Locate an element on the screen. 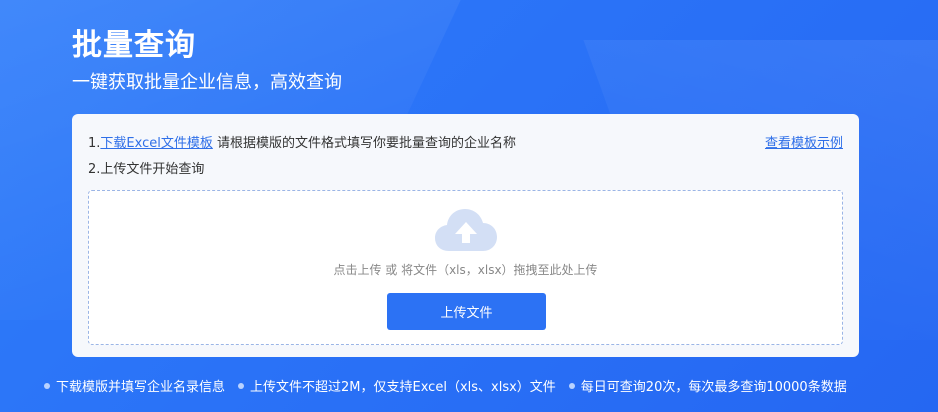  step-1-instruction: 1.下载Excel文件模板 请根据模版的文件格式填写你要批量查询的企业名称 is located at coordinates (302, 141).